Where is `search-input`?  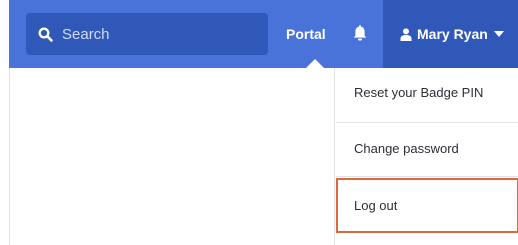 search-input is located at coordinates (157, 34).